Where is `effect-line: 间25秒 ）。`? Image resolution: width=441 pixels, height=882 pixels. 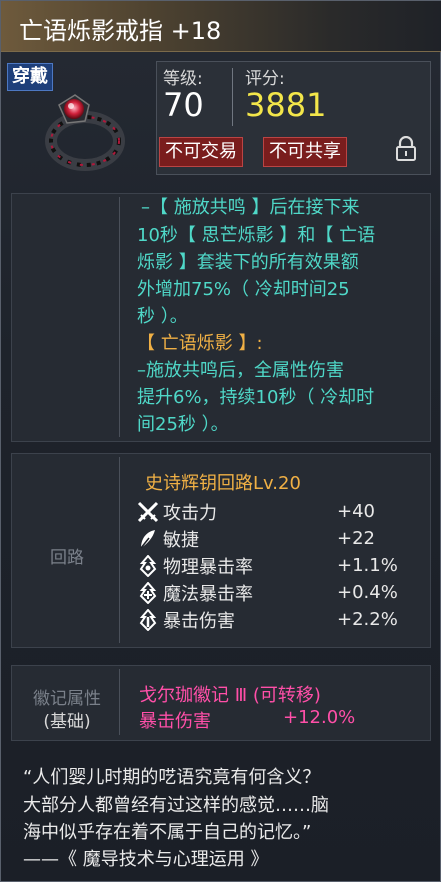
effect-line: 间25秒 ）。 is located at coordinates (183, 424).